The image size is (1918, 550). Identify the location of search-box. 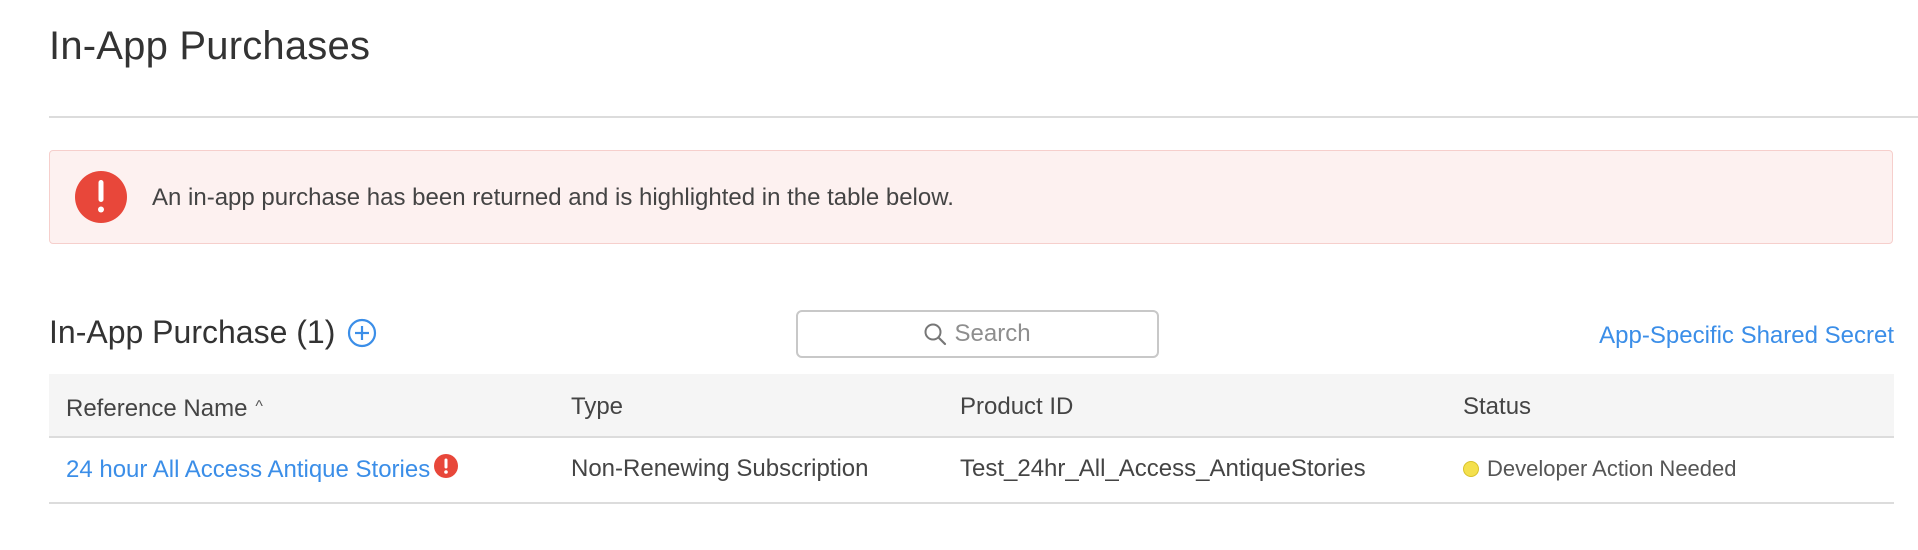
(977, 334).